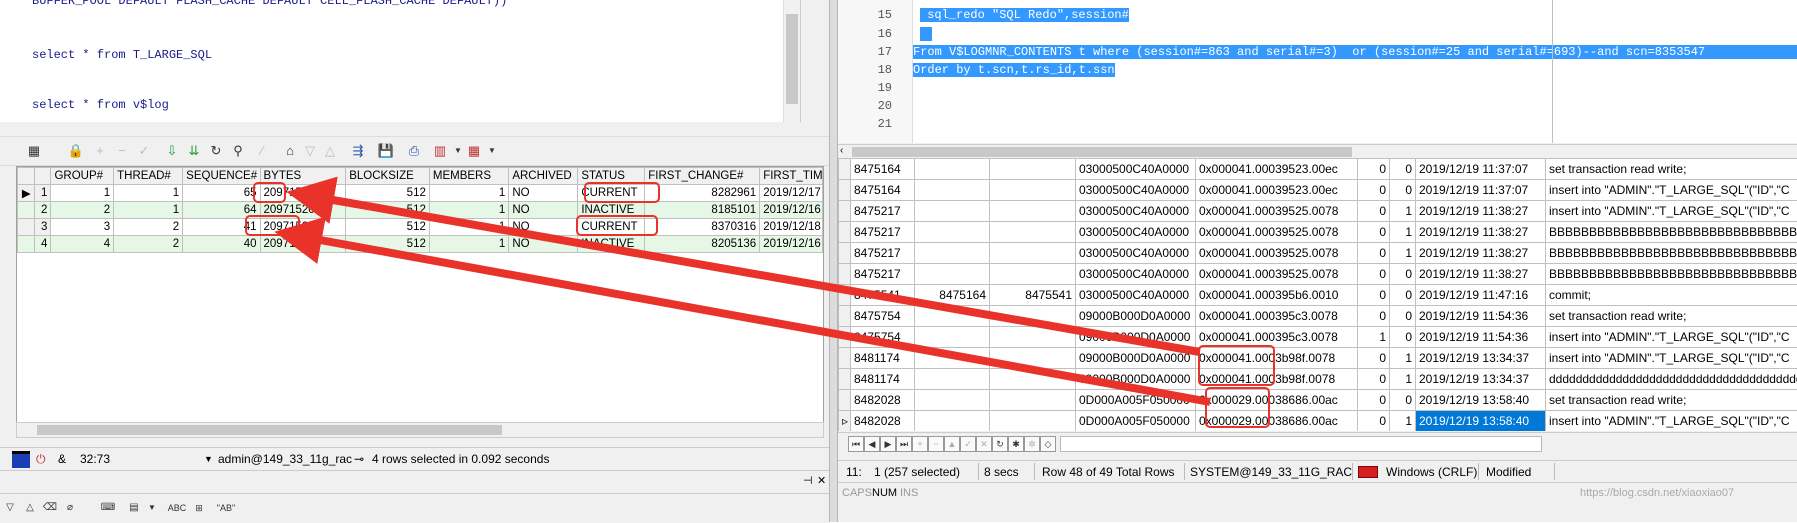 This screenshot has width=1797, height=523. I want to click on refresh-icon: ↻, so click(1000, 444).